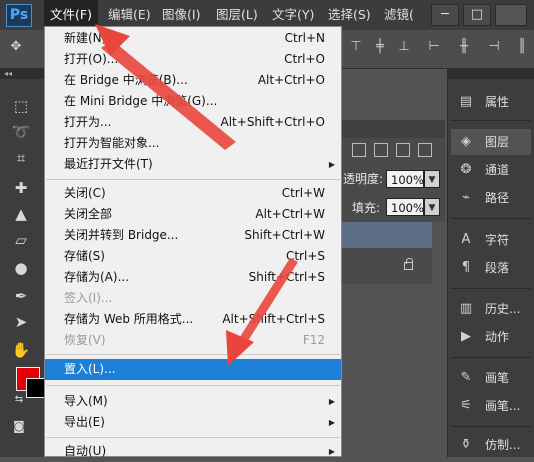  I want to click on filter-toggle-icon, so click(425, 150).